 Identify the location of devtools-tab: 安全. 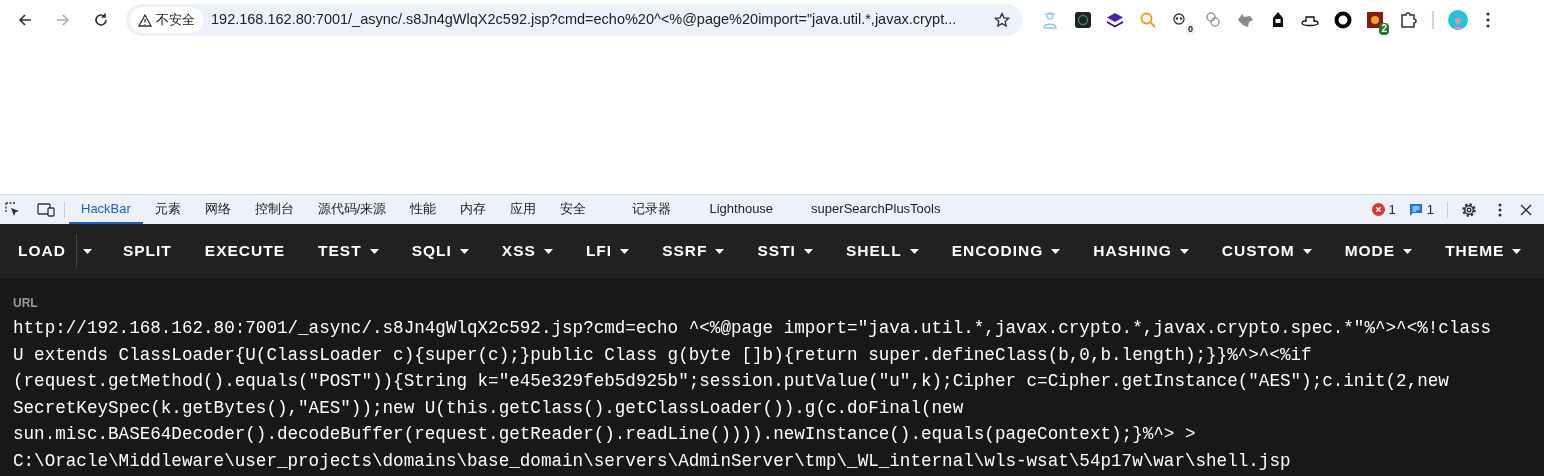
(573, 209).